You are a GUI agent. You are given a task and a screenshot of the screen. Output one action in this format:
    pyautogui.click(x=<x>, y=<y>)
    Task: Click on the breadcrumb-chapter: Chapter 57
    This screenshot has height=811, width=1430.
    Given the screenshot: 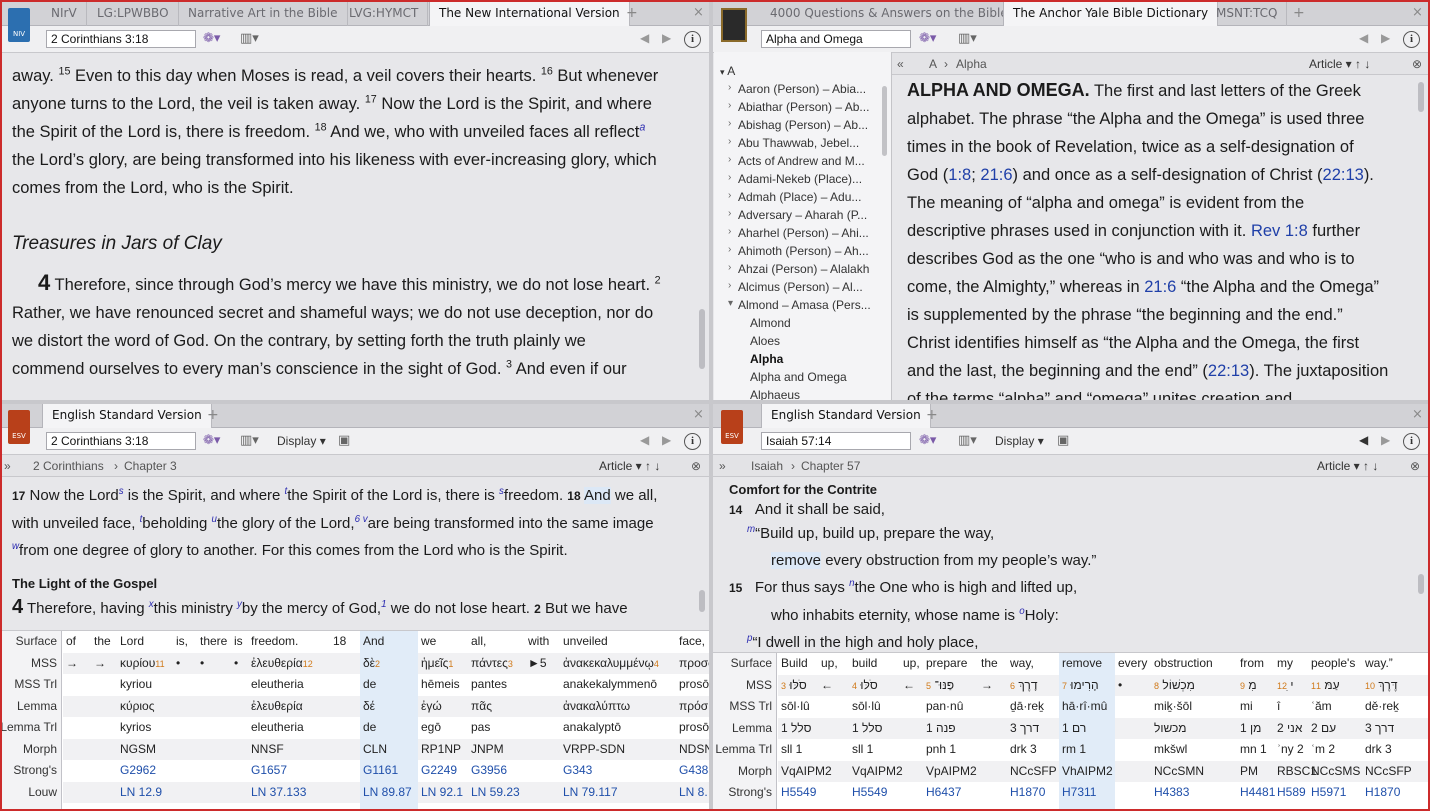 What is the action you would take?
    pyautogui.click(x=830, y=466)
    